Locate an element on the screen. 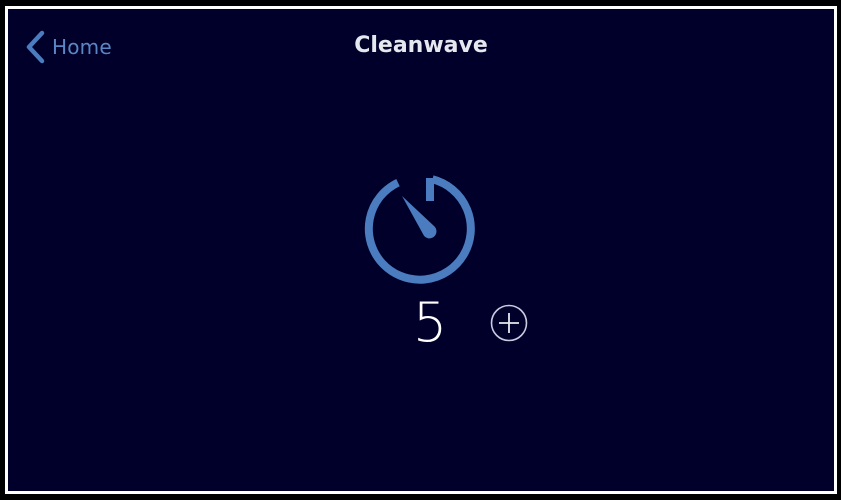  increment-button is located at coordinates (509, 323).